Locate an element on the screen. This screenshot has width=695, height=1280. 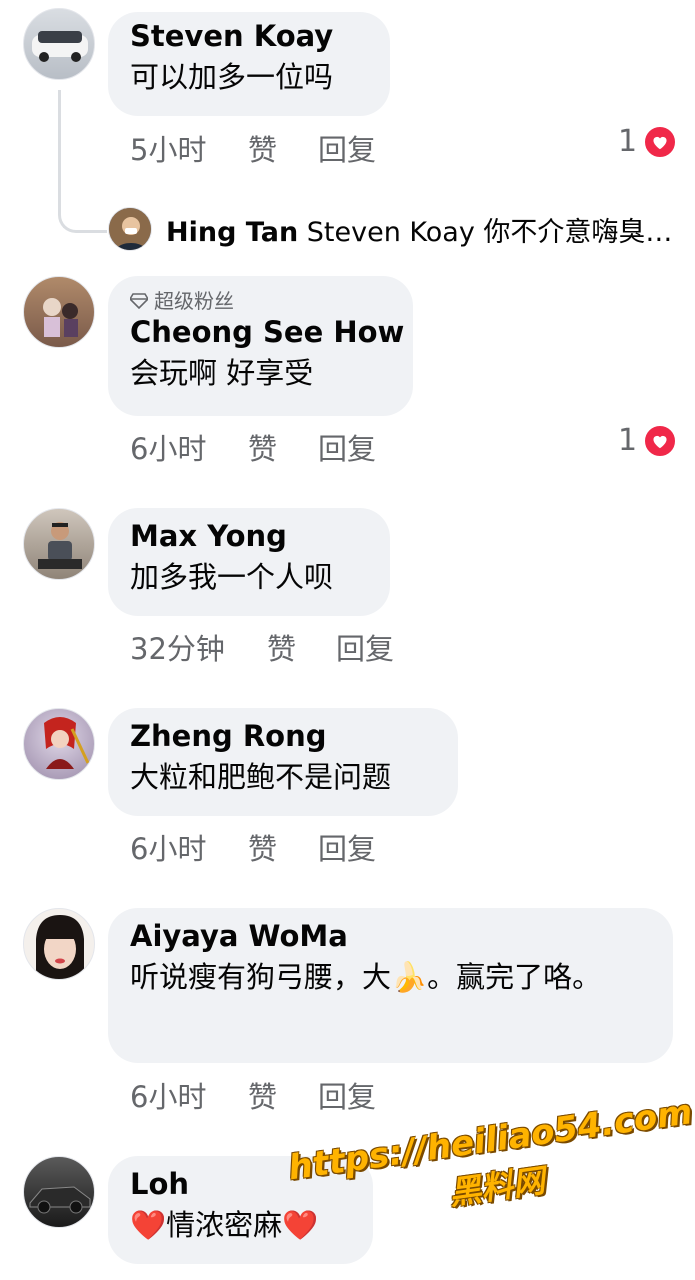
diamond-icon is located at coordinates (139, 301).